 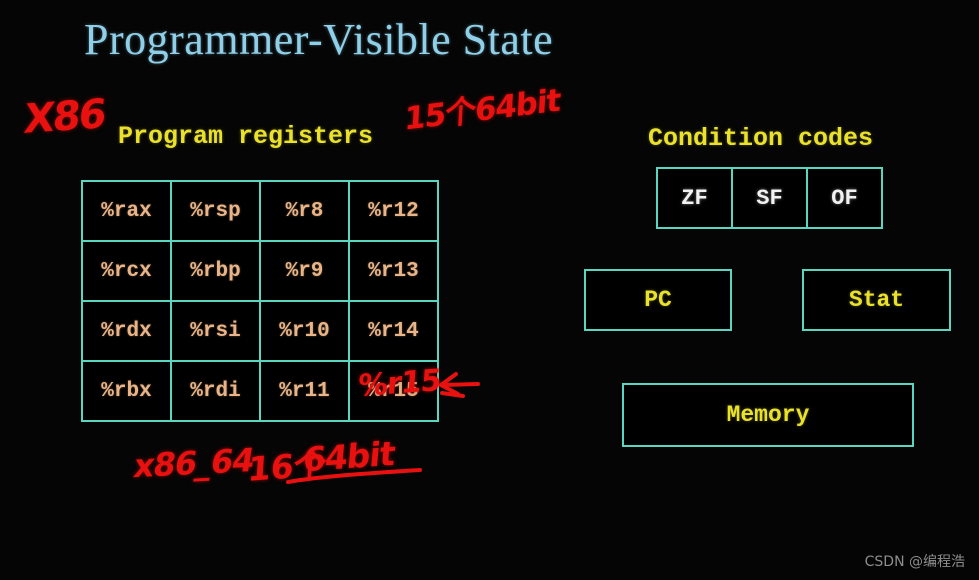 What do you see at coordinates (844, 198) in the screenshot?
I see `flag-box-of: OF` at bounding box center [844, 198].